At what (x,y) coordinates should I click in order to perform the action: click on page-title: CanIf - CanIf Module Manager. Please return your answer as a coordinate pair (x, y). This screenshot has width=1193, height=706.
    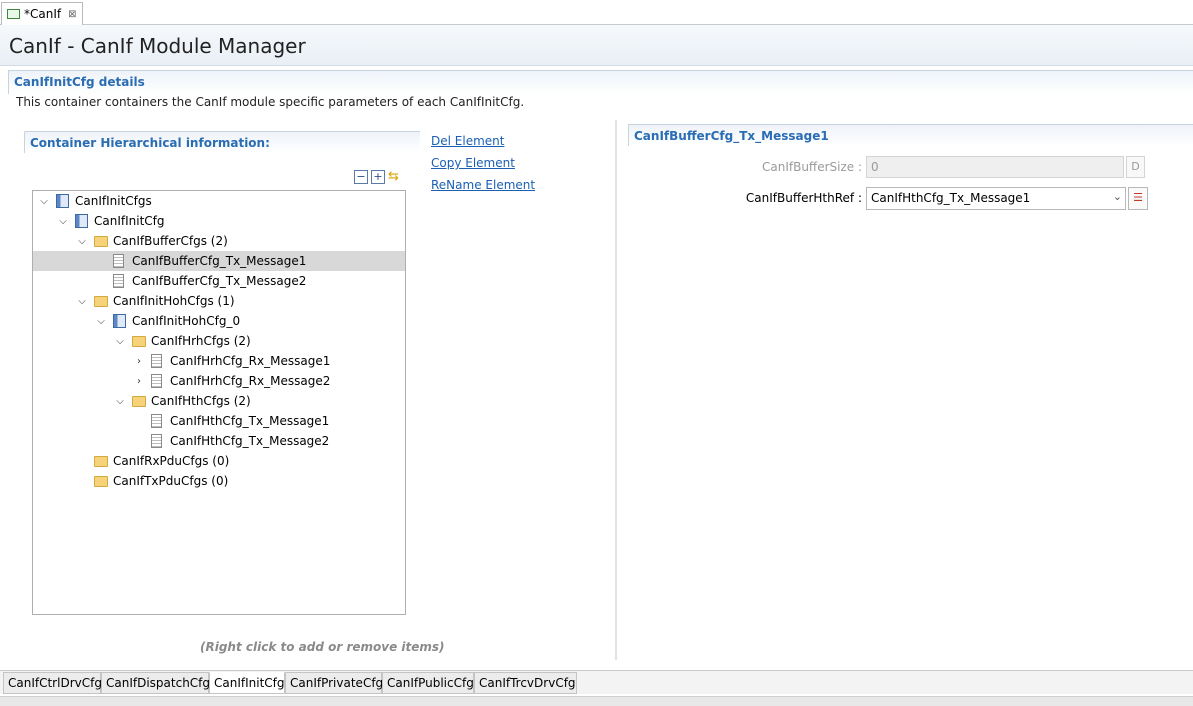
    Looking at the image, I should click on (157, 46).